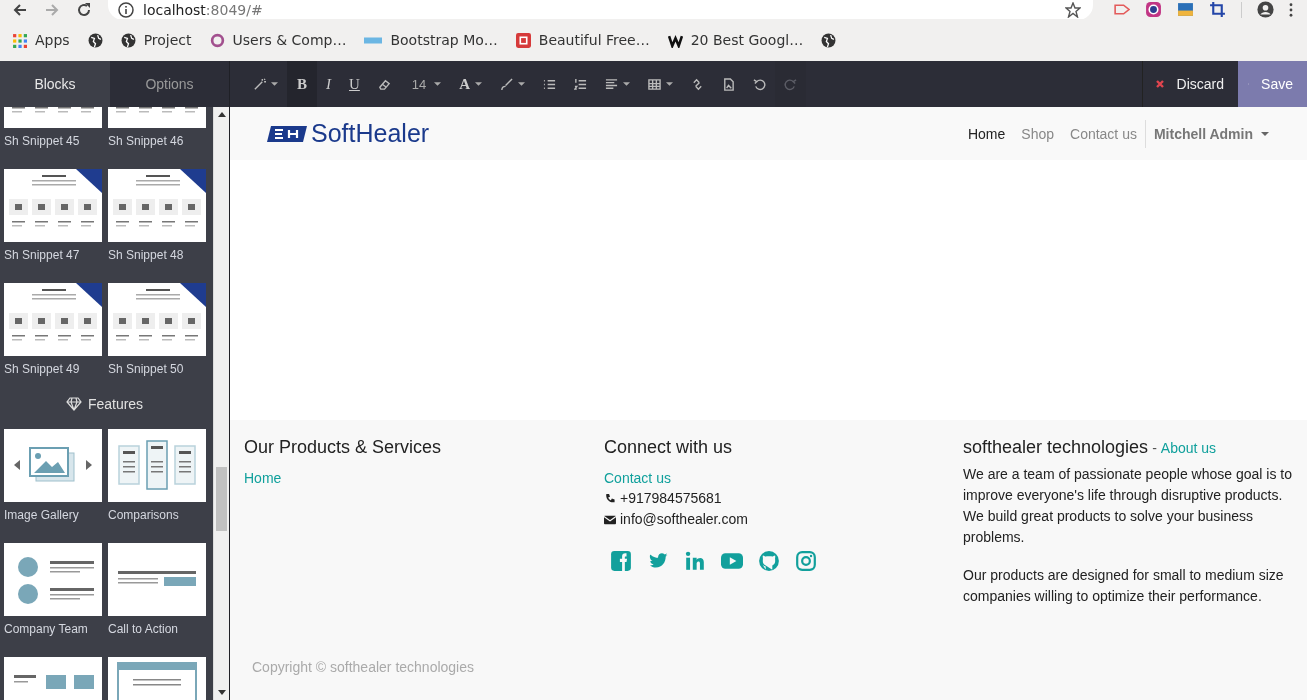 This screenshot has height=700, width=1307. I want to click on email-address: info@softhealer.com, so click(684, 519).